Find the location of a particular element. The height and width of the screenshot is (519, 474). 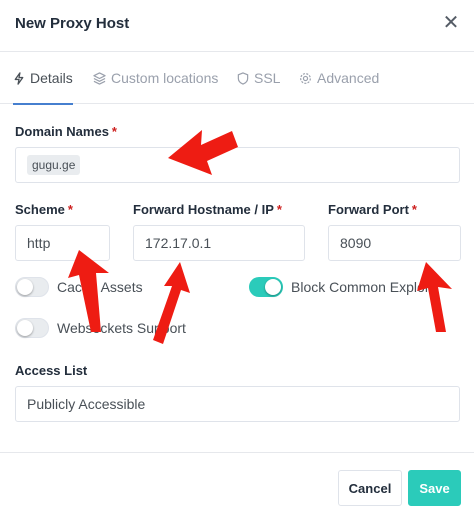

scheme-value: http is located at coordinates (39, 243).